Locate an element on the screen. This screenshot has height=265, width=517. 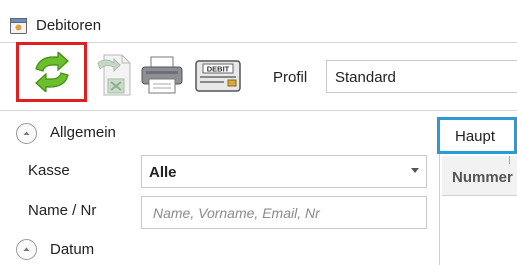
kasse-select is located at coordinates (284, 171).